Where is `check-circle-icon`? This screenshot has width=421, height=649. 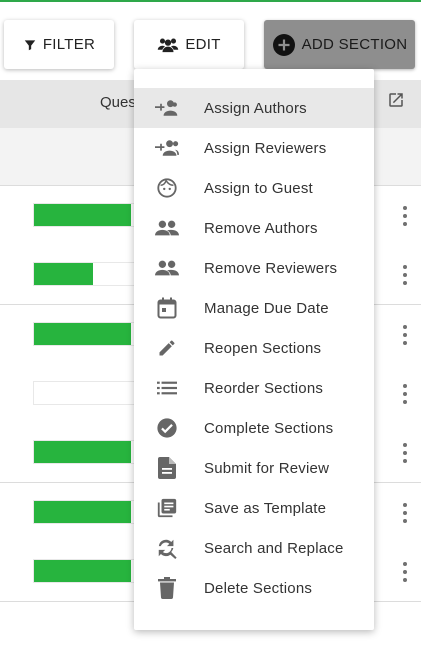
check-circle-icon is located at coordinates (167, 428).